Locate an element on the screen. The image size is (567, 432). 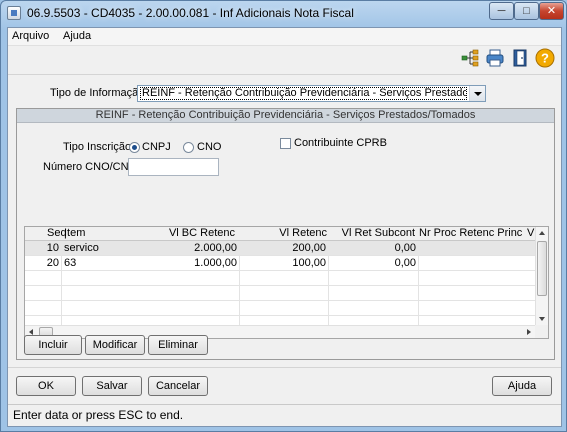
eliminar-button: Eliminar is located at coordinates (178, 345).